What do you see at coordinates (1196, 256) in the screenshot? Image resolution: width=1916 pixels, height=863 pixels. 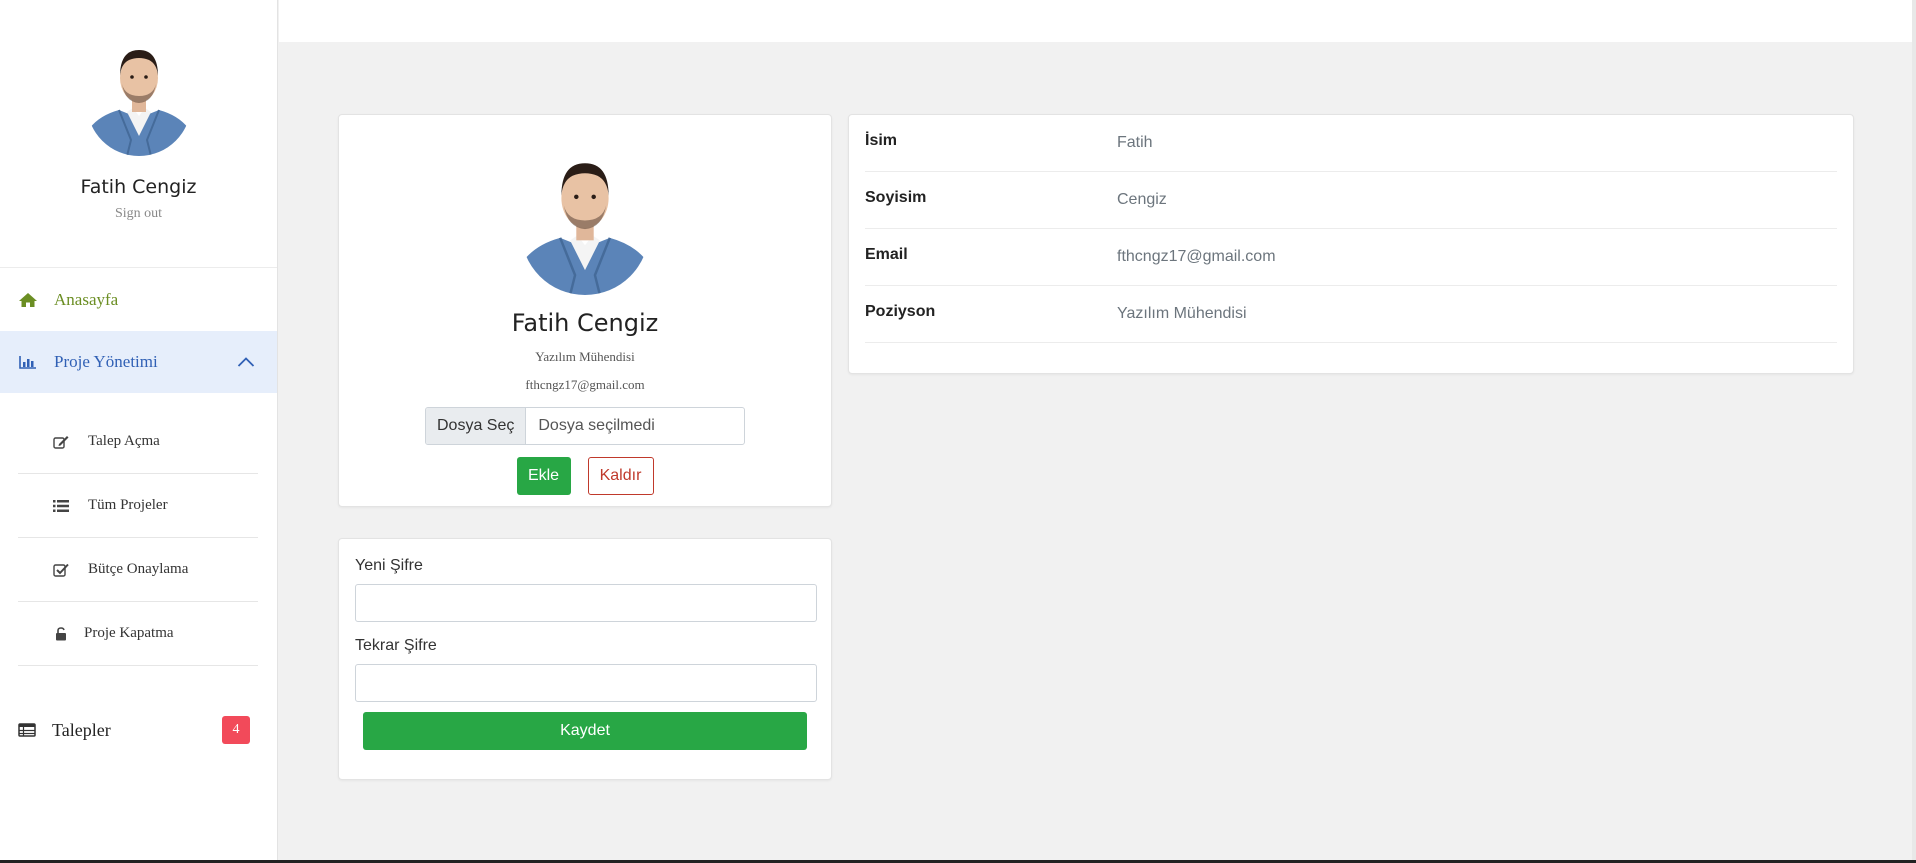 I see `info-value: fthcngz17@gmail.com` at bounding box center [1196, 256].